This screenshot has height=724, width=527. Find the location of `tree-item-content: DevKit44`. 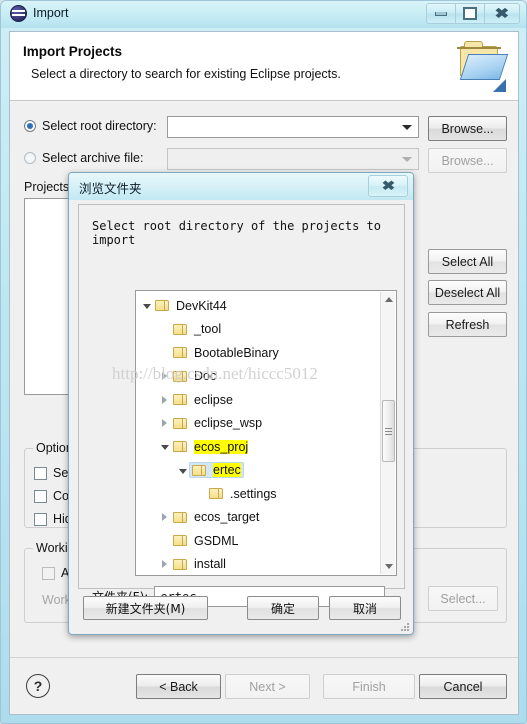

tree-item-content: DevKit44 is located at coordinates (191, 306).